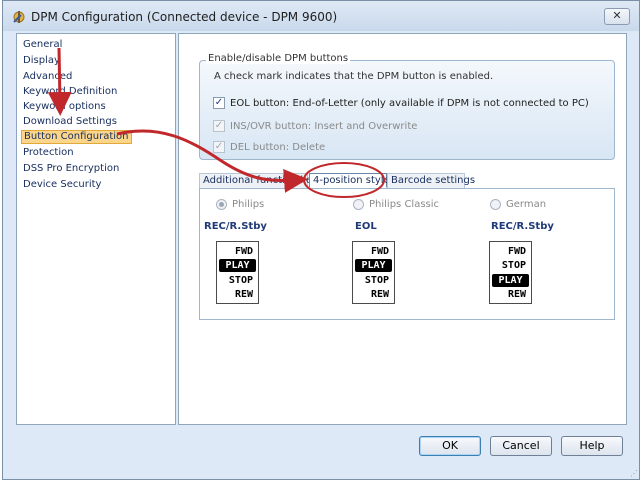  What do you see at coordinates (235, 226) in the screenshot?
I see `philips-mode-title: REC/R.Stby` at bounding box center [235, 226].